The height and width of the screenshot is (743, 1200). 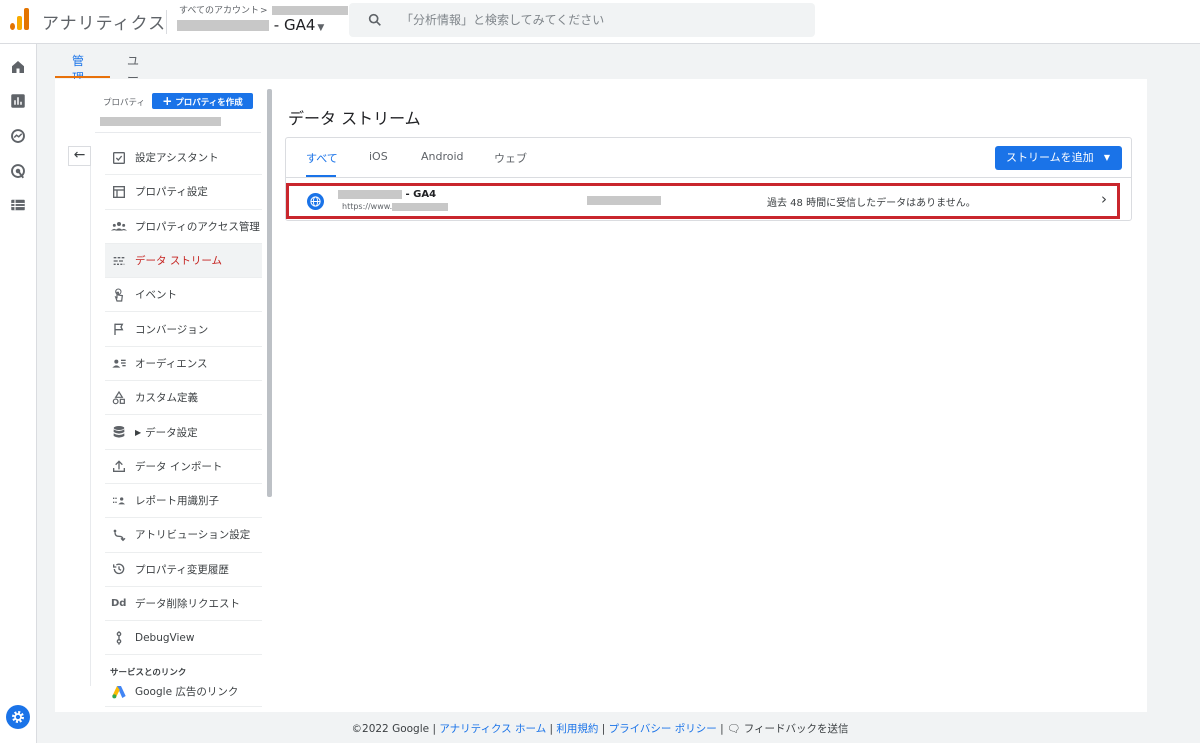 I want to click on footer-home-link: アナリティクス ホーム, so click(x=492, y=729).